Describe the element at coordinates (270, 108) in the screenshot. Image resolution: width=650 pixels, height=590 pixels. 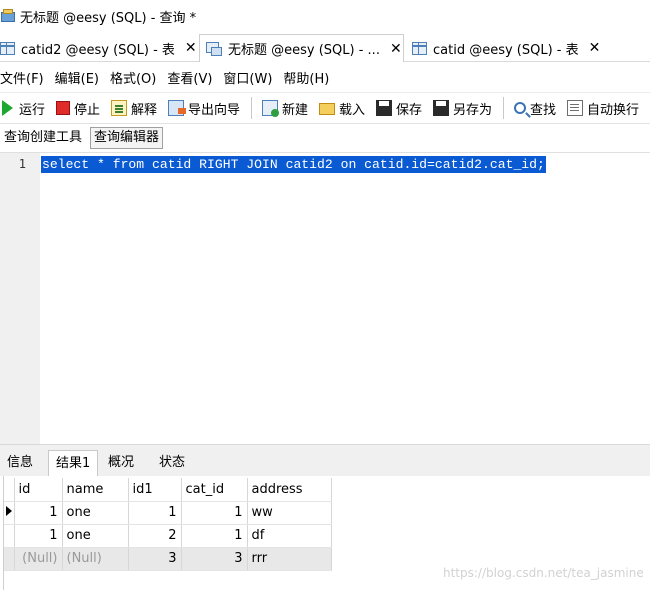
I see `new-query-icon` at that location.